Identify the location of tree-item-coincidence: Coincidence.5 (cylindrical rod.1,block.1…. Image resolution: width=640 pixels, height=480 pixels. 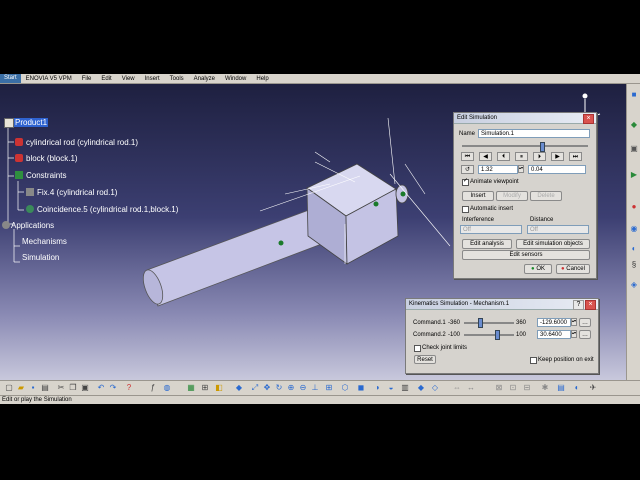
(107, 209).